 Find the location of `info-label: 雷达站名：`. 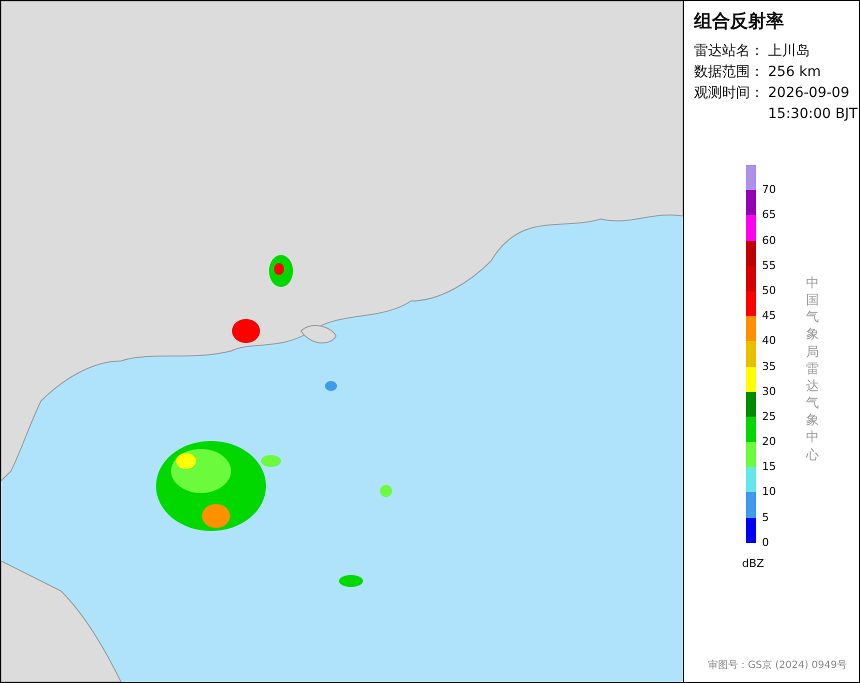

info-label: 雷达站名： is located at coordinates (729, 51).